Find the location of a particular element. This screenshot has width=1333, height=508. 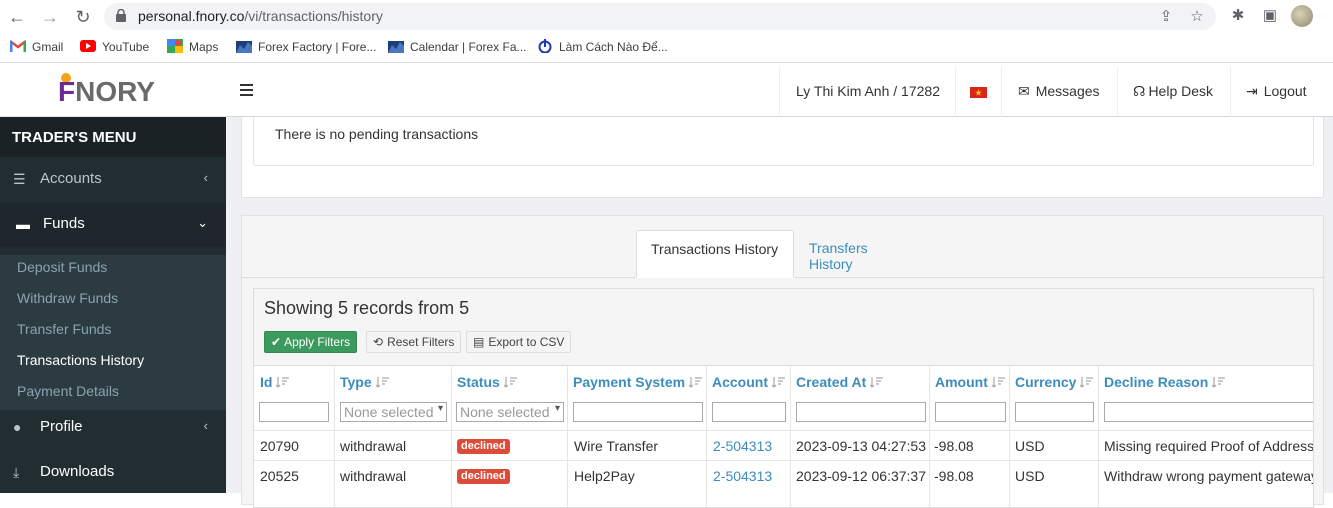

share-icon: ⇪ is located at coordinates (1166, 17).